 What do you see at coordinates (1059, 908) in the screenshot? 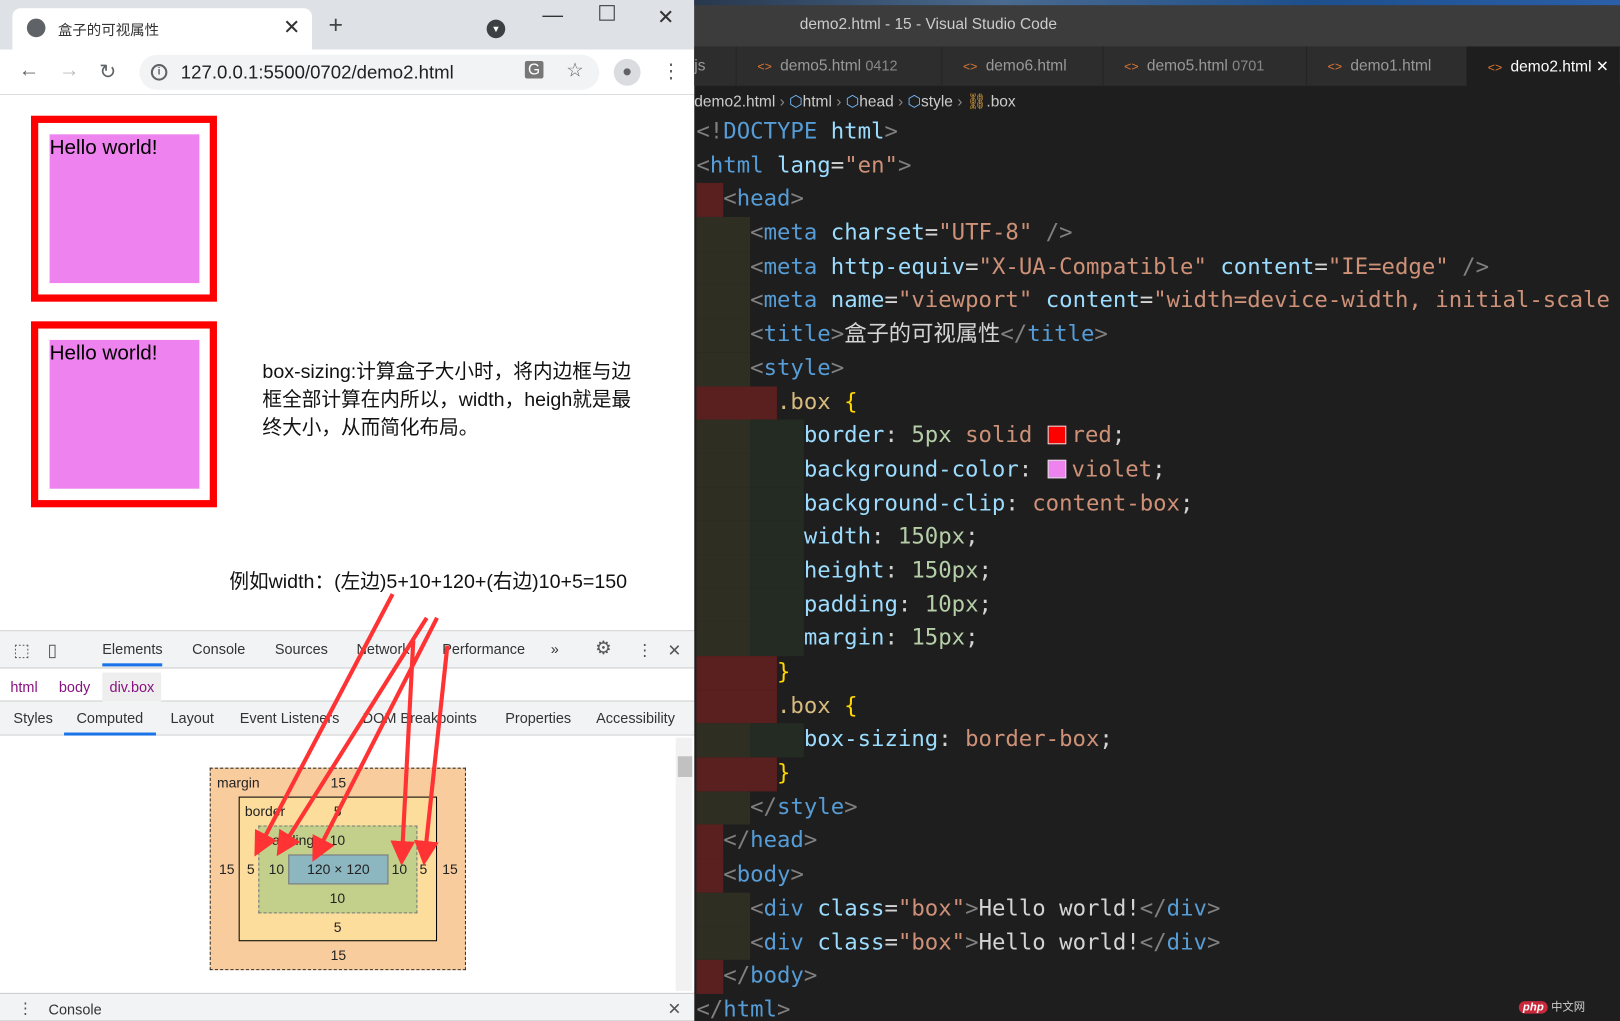
I see `code-token: Hello world!` at bounding box center [1059, 908].